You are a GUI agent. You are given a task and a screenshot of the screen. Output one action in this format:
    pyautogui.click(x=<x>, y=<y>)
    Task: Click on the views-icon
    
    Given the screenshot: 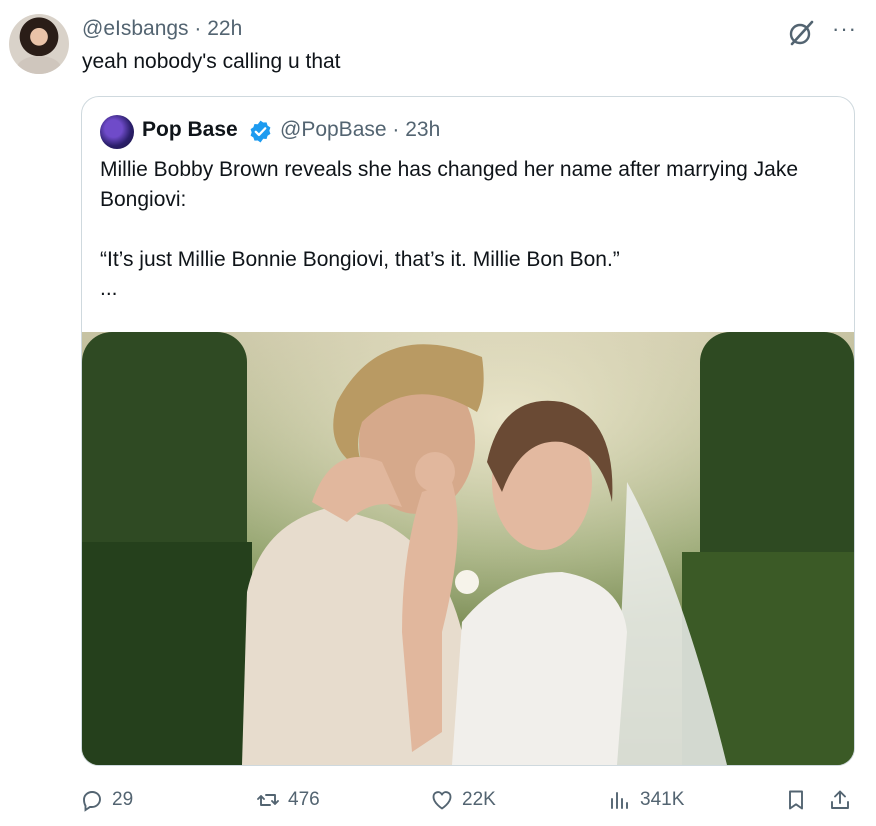 What is the action you would take?
    pyautogui.click(x=619, y=800)
    